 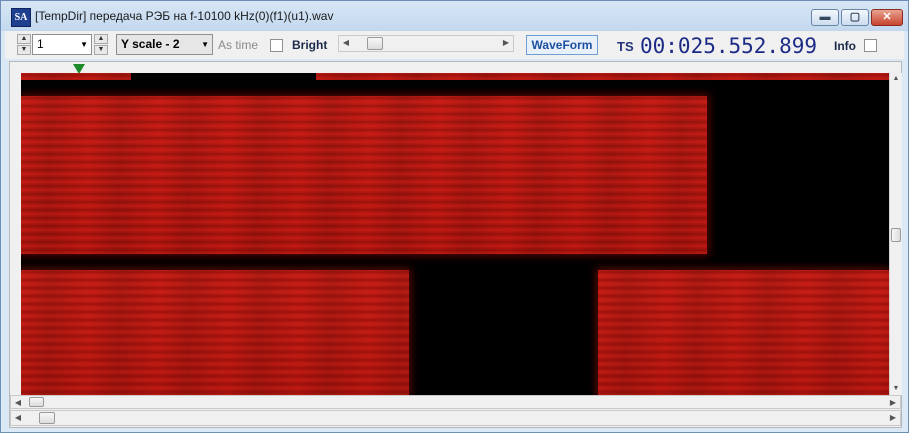 I want to click on spectrogram-hscrollbar: ◀ ▶, so click(x=455, y=402).